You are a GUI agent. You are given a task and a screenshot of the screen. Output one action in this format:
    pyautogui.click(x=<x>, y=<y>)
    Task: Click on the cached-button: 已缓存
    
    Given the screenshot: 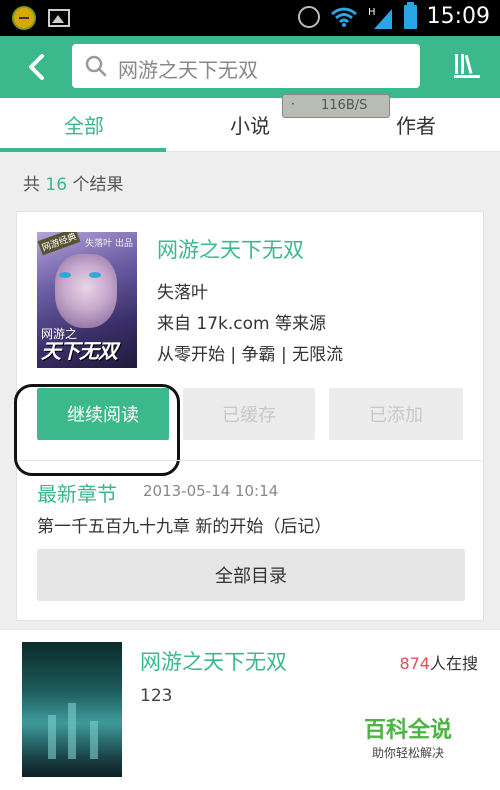 What is the action you would take?
    pyautogui.click(x=249, y=414)
    